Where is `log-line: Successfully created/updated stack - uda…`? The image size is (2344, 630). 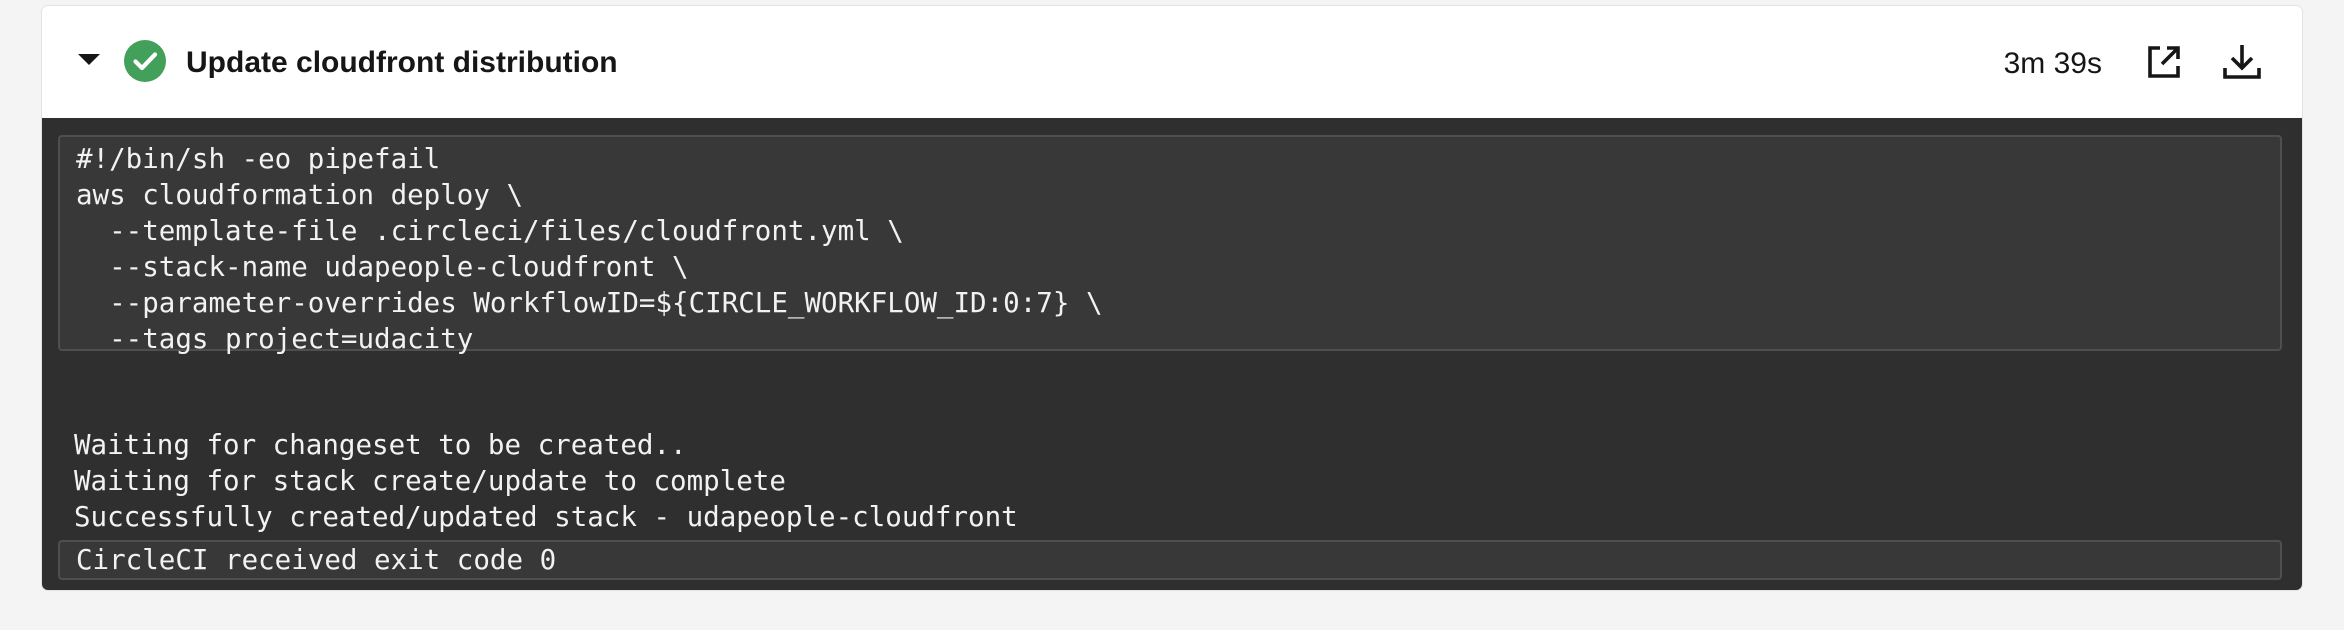
log-line: Successfully created/updated stack - uda… is located at coordinates (546, 517).